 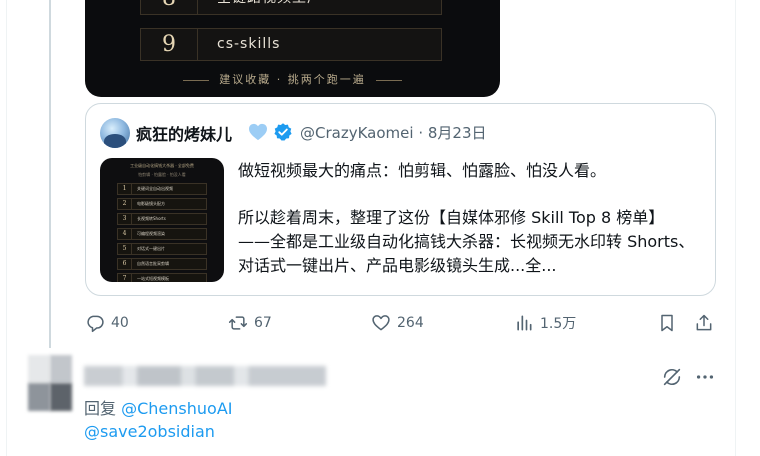 What do you see at coordinates (125, 278) in the screenshot?
I see `thumbnail-row-number: 7` at bounding box center [125, 278].